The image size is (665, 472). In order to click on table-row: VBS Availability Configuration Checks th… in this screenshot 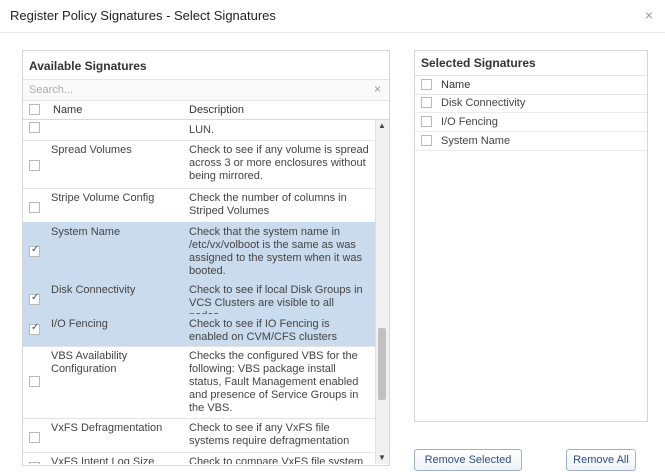, I will do `click(199, 382)`.